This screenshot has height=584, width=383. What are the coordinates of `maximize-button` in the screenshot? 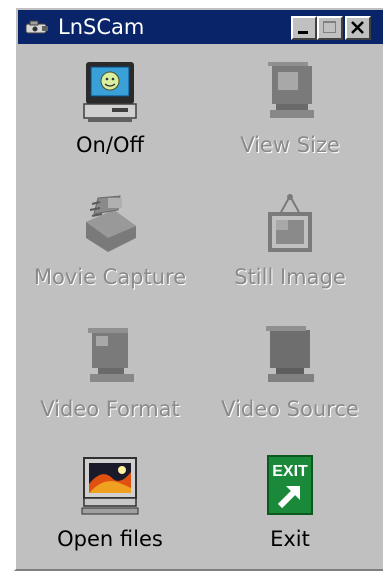 It's located at (330, 28).